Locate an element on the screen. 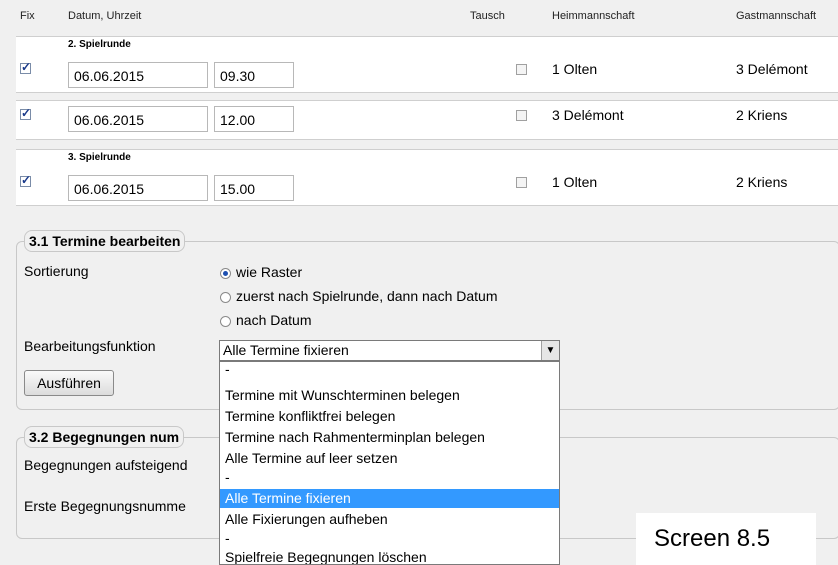 This screenshot has height=565, width=838. col-header-gast: Gastmannschaft is located at coordinates (776, 16).